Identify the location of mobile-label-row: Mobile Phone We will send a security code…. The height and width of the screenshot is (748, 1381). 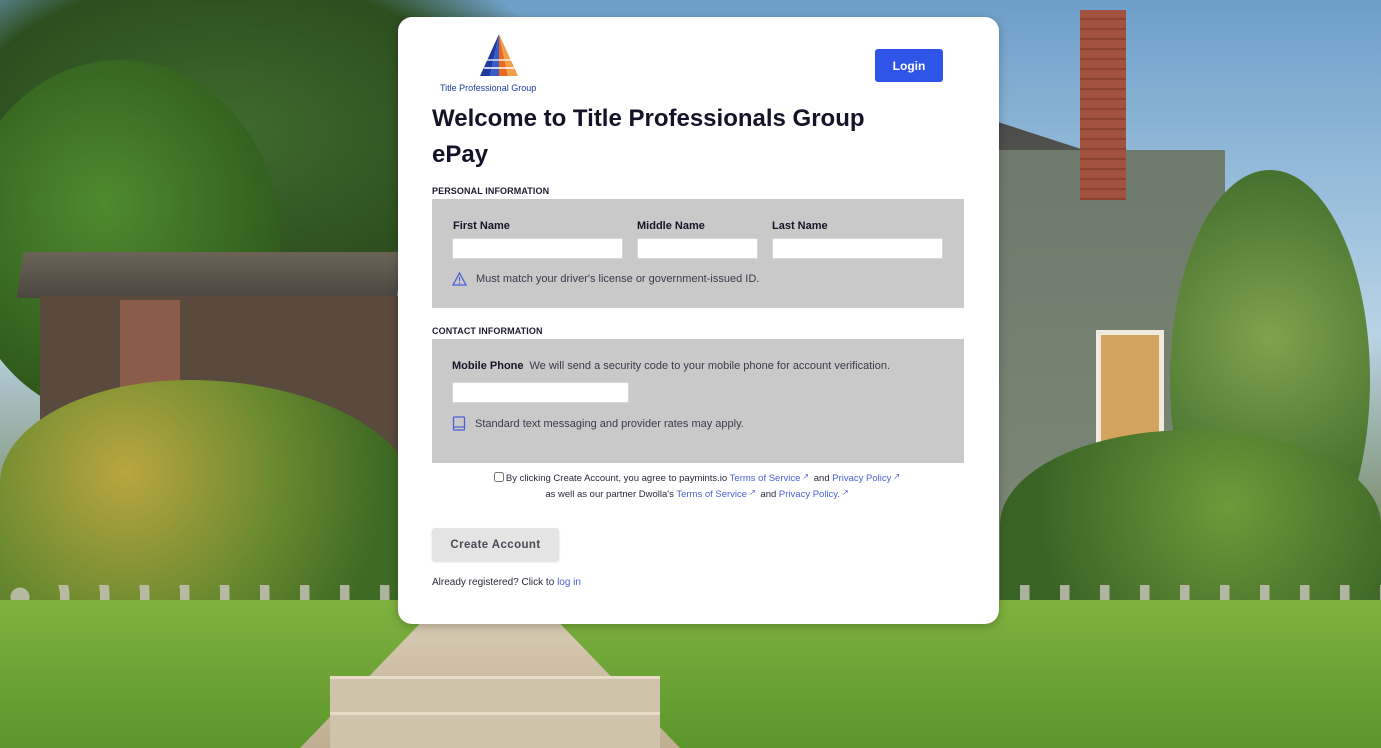
(671, 366).